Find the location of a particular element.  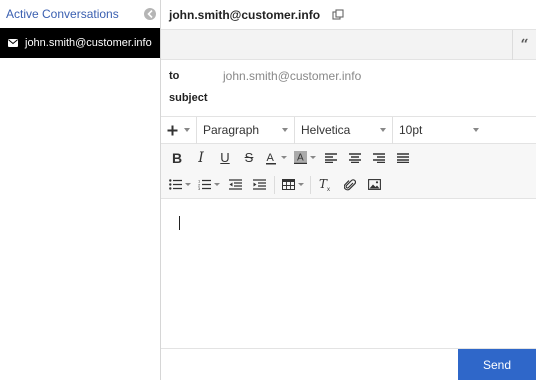

image-icon is located at coordinates (374, 185).